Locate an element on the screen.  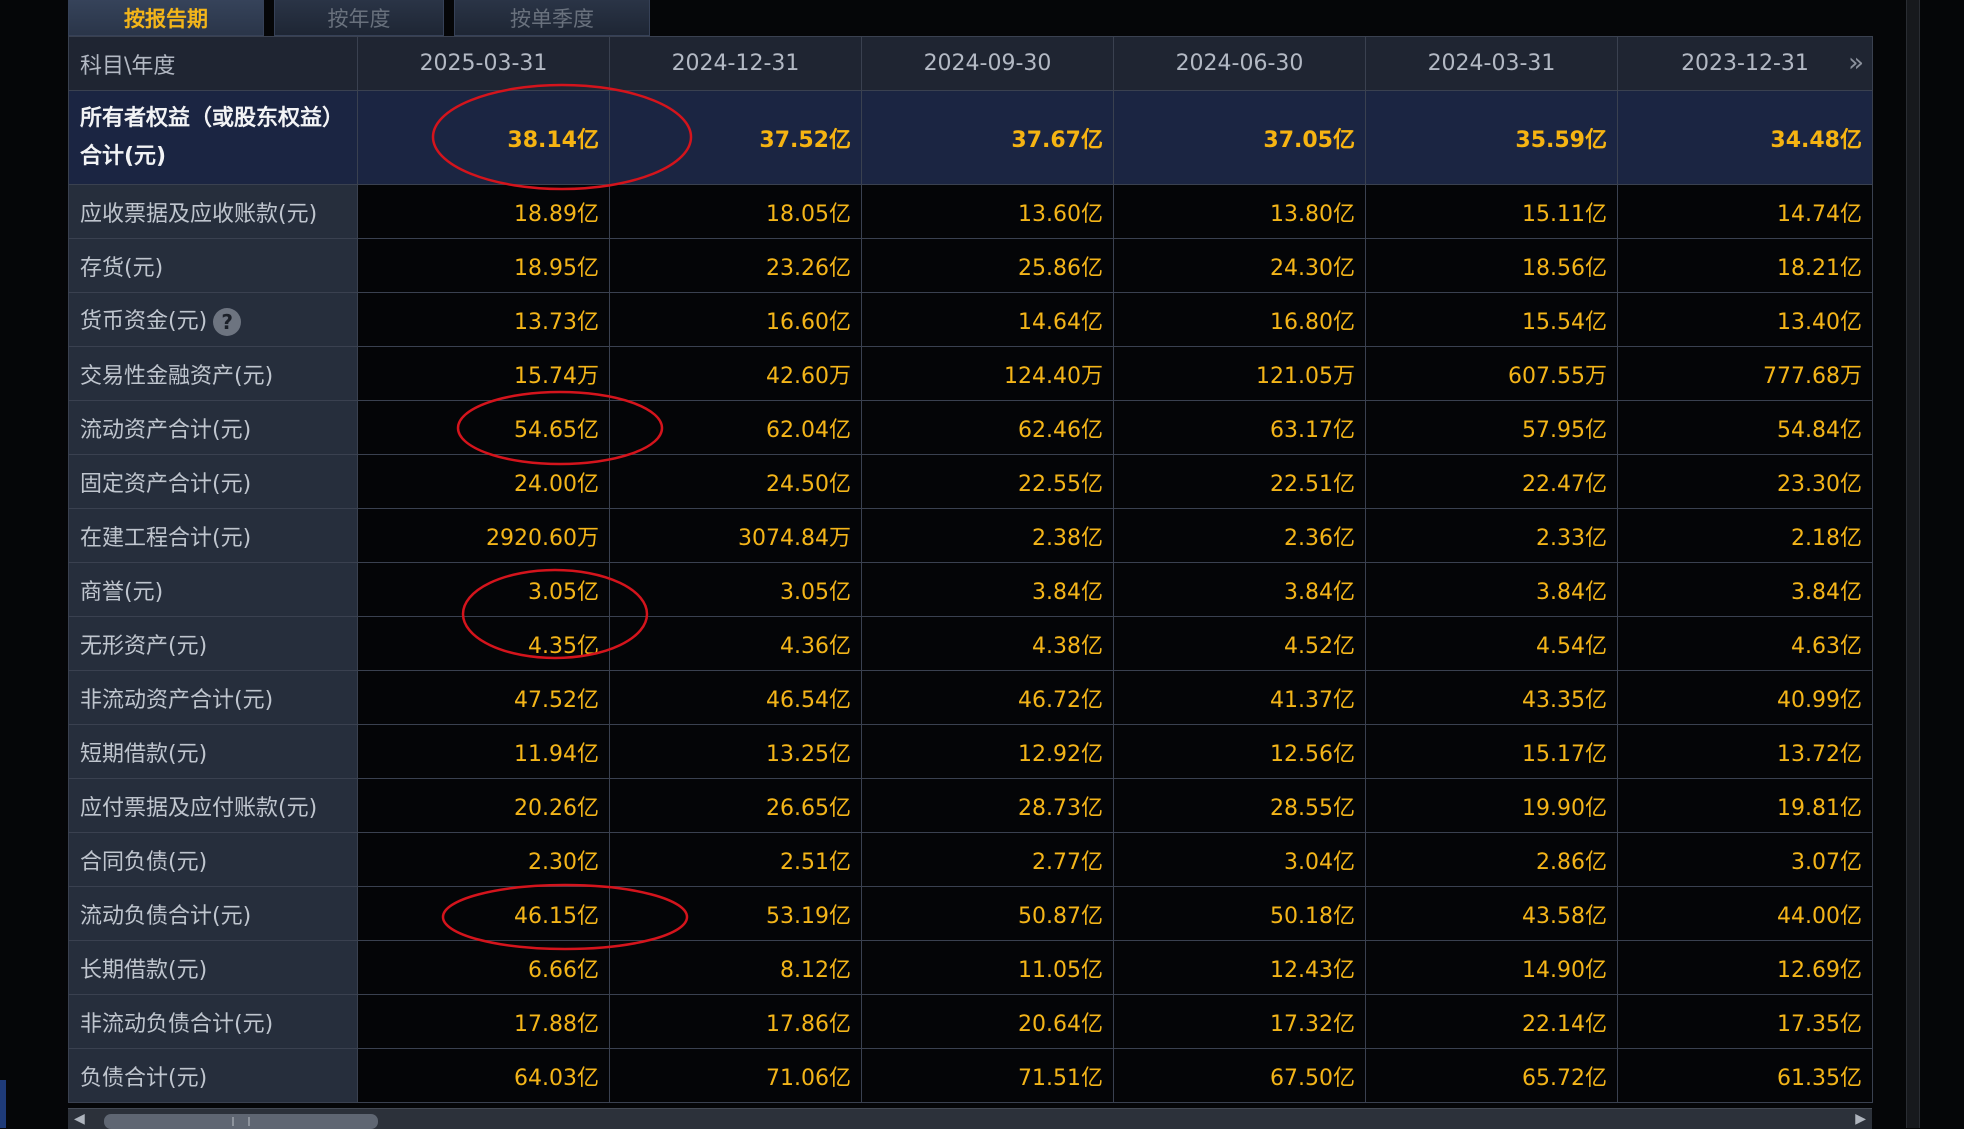
value-cell: 2.51亿 is located at coordinates (735, 859).